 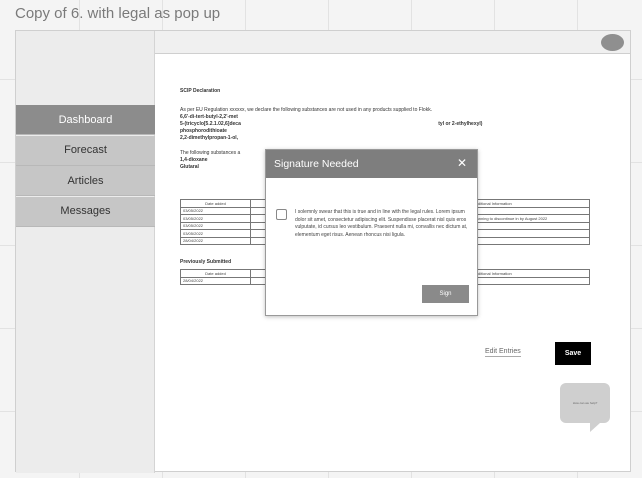 I want to click on page-title: SCIP Declaration, so click(x=200, y=91).